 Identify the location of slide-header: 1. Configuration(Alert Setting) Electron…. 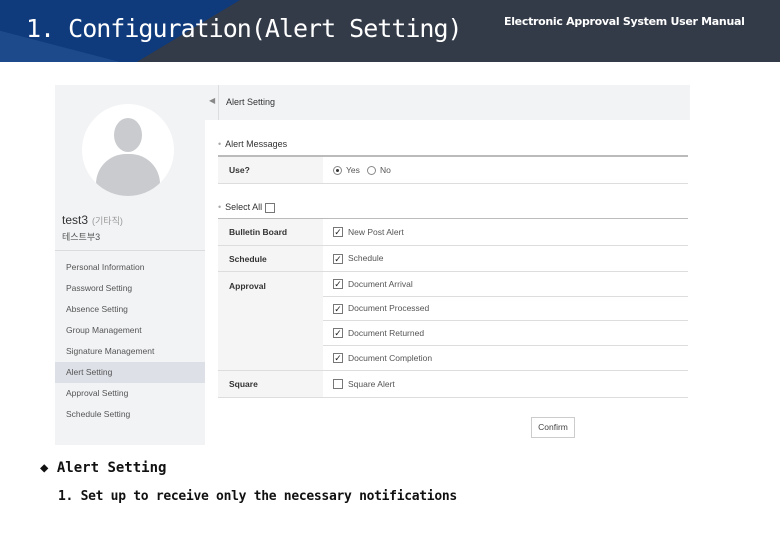
(390, 31).